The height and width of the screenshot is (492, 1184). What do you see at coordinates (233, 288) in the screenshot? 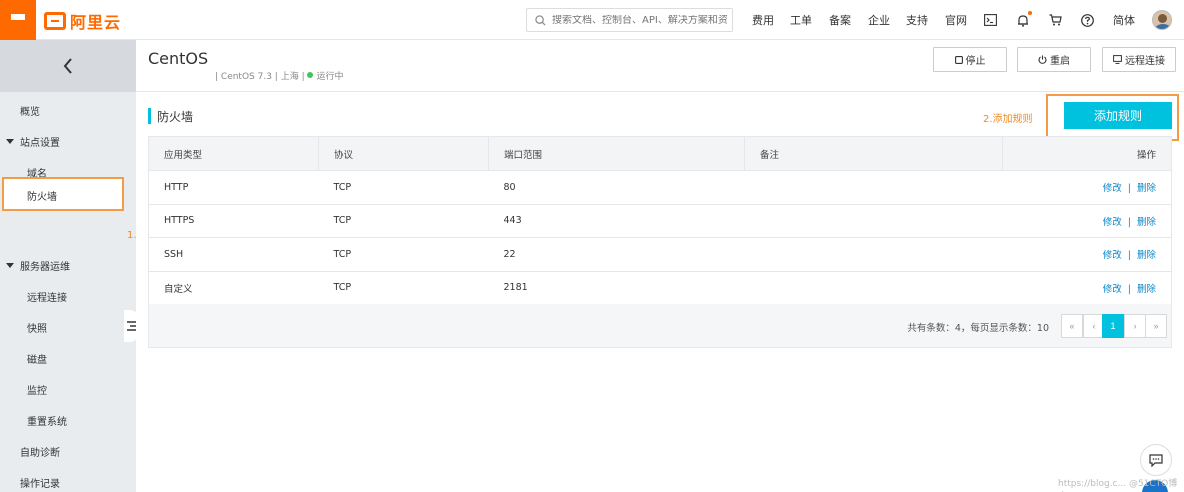
I see `cell-app: 自定义` at bounding box center [233, 288].